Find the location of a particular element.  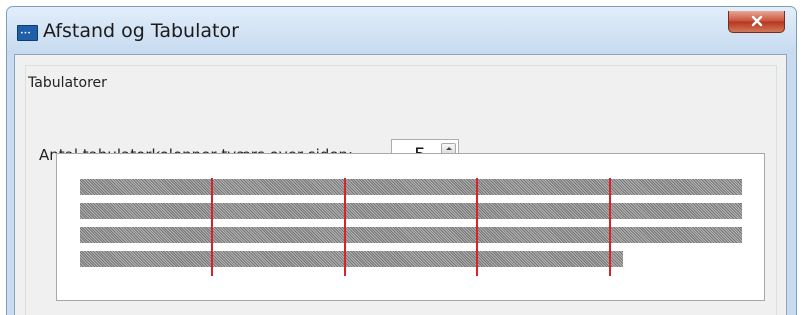

group-title: Tabulatorer is located at coordinates (67, 83).